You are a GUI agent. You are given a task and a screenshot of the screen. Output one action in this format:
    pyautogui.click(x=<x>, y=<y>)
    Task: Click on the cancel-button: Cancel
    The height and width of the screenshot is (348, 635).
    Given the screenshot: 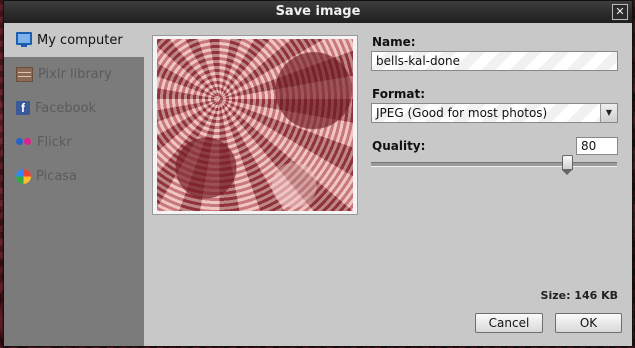 What is the action you would take?
    pyautogui.click(x=509, y=323)
    